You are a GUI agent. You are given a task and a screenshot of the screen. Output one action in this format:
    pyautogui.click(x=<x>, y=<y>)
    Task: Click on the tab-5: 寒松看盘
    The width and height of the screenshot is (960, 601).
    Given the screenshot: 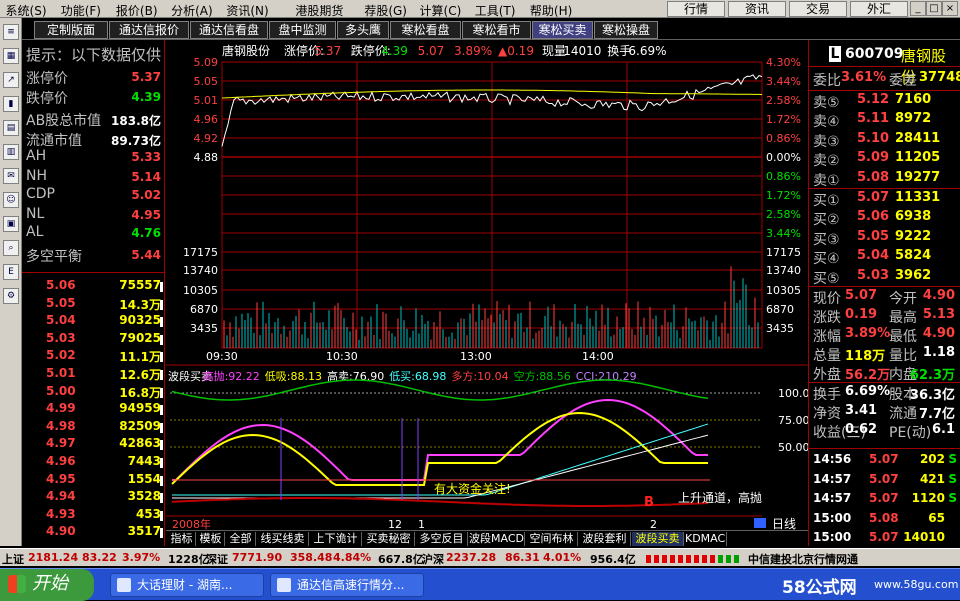 What is the action you would take?
    pyautogui.click(x=425, y=30)
    